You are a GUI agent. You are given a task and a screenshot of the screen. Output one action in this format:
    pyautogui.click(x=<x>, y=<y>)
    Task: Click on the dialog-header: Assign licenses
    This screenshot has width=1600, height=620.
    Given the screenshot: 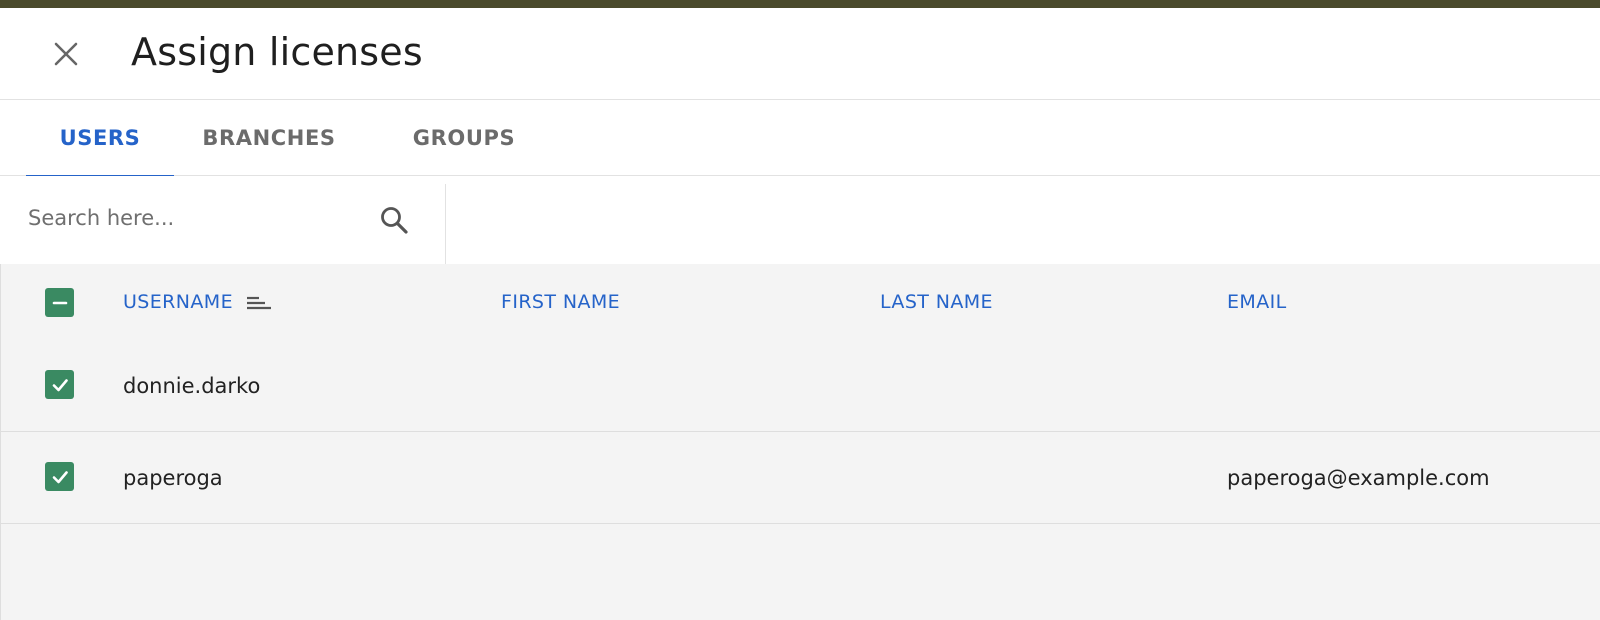 What is the action you would take?
    pyautogui.click(x=800, y=54)
    